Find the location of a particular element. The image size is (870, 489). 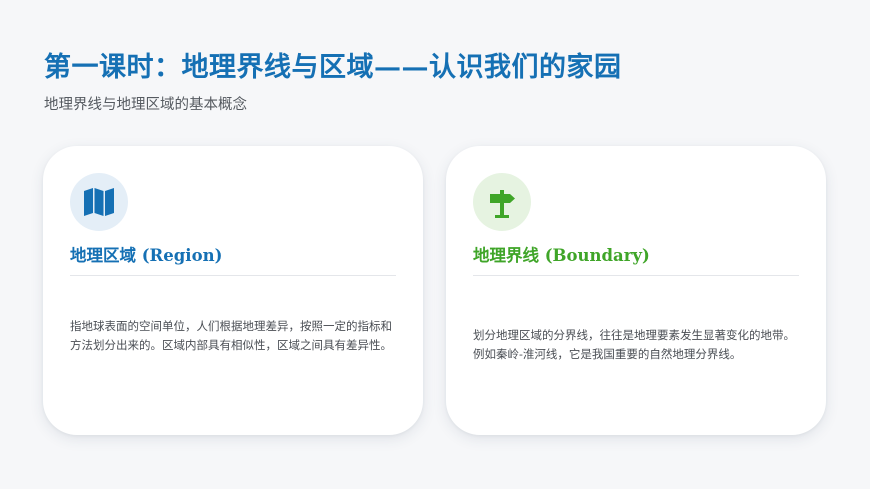

signpost-icon is located at coordinates (502, 204).